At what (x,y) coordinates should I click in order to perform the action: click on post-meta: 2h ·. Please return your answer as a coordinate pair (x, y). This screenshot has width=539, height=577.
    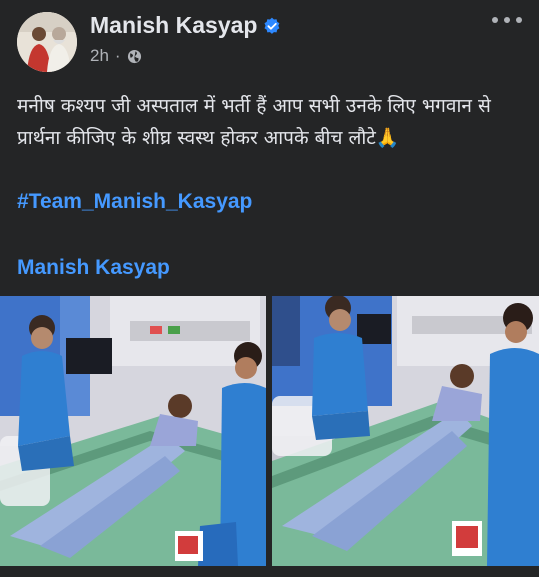
    Looking at the image, I should click on (116, 56).